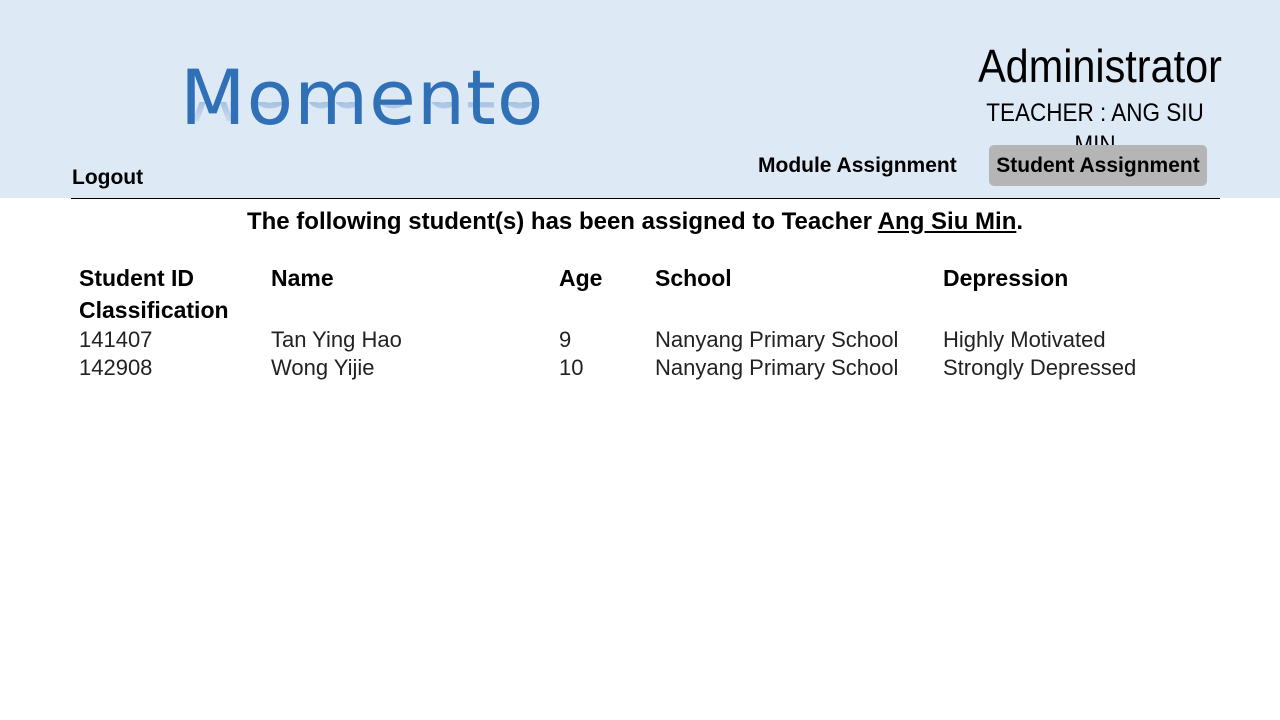 The image size is (1280, 720). What do you see at coordinates (107, 178) in the screenshot?
I see `logout-link: Logout` at bounding box center [107, 178].